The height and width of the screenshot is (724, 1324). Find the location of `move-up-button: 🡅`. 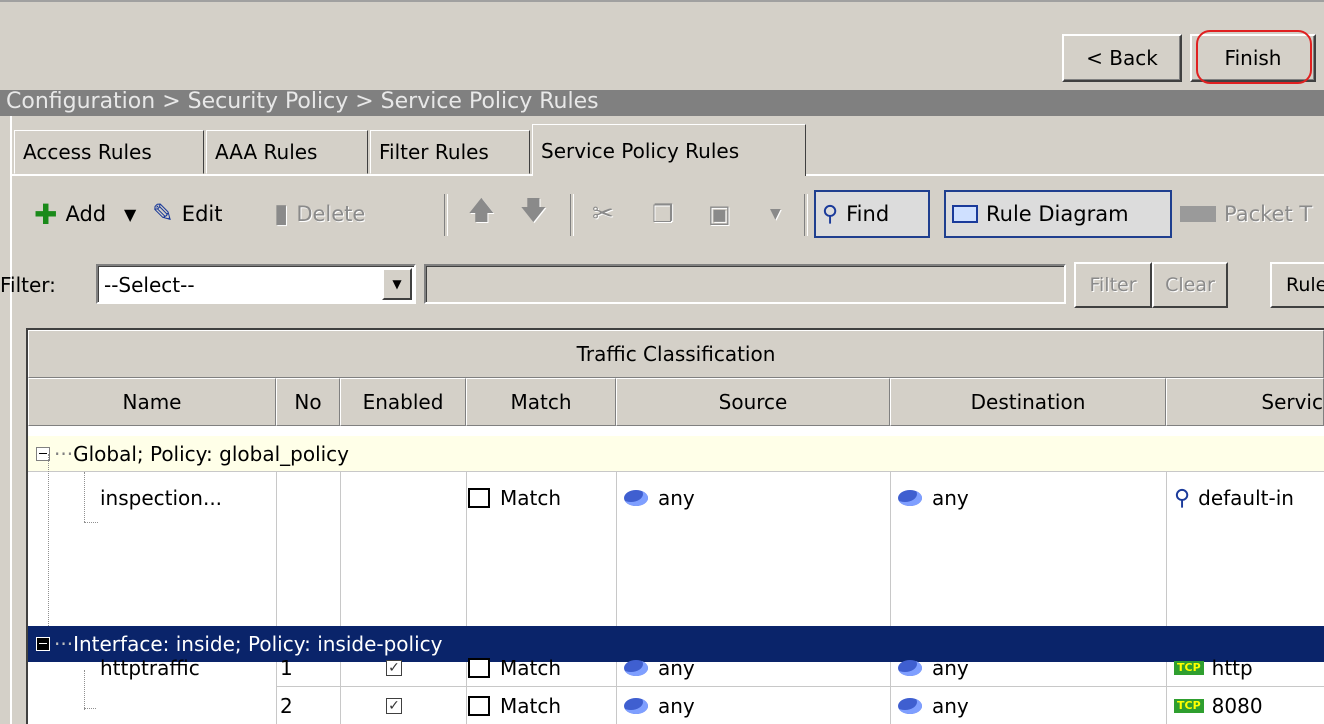

move-up-button: 🡅 is located at coordinates (481, 214).